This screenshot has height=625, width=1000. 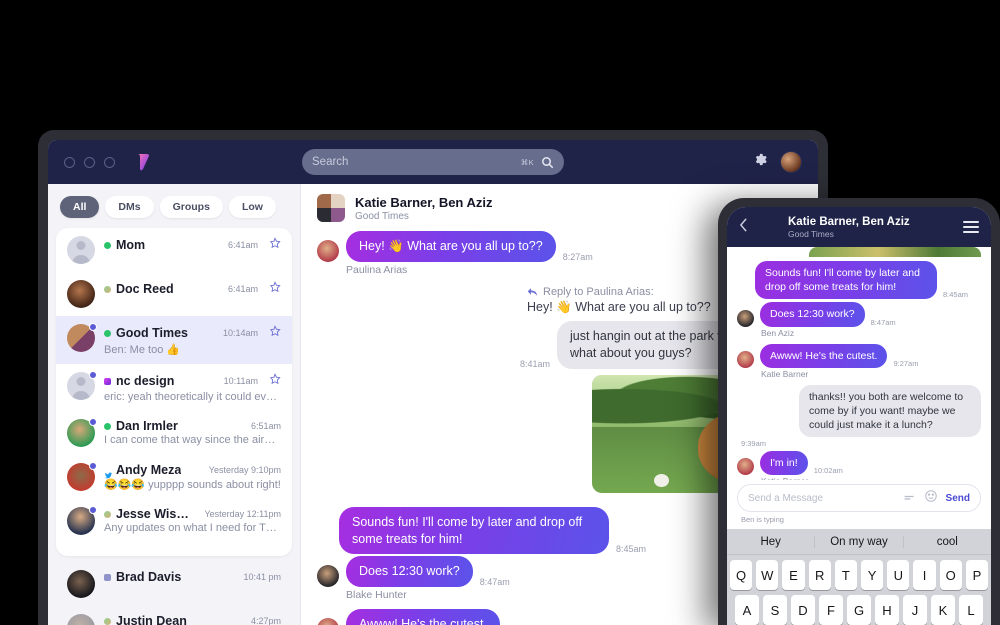 I want to click on filter-pill-all: All, so click(x=80, y=207).